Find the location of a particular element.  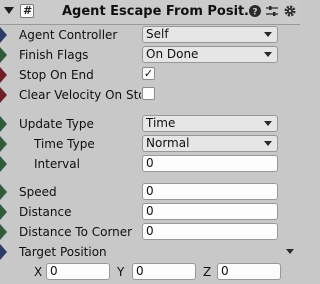

target-y-input: 0 is located at coordinates (164, 271).